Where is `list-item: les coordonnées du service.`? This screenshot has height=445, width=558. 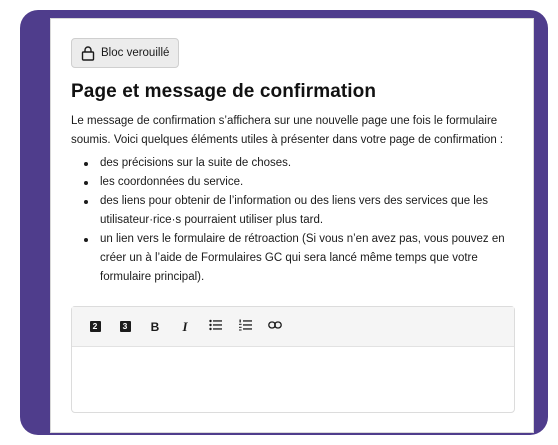
list-item: les coordonnées du service. is located at coordinates (296, 182).